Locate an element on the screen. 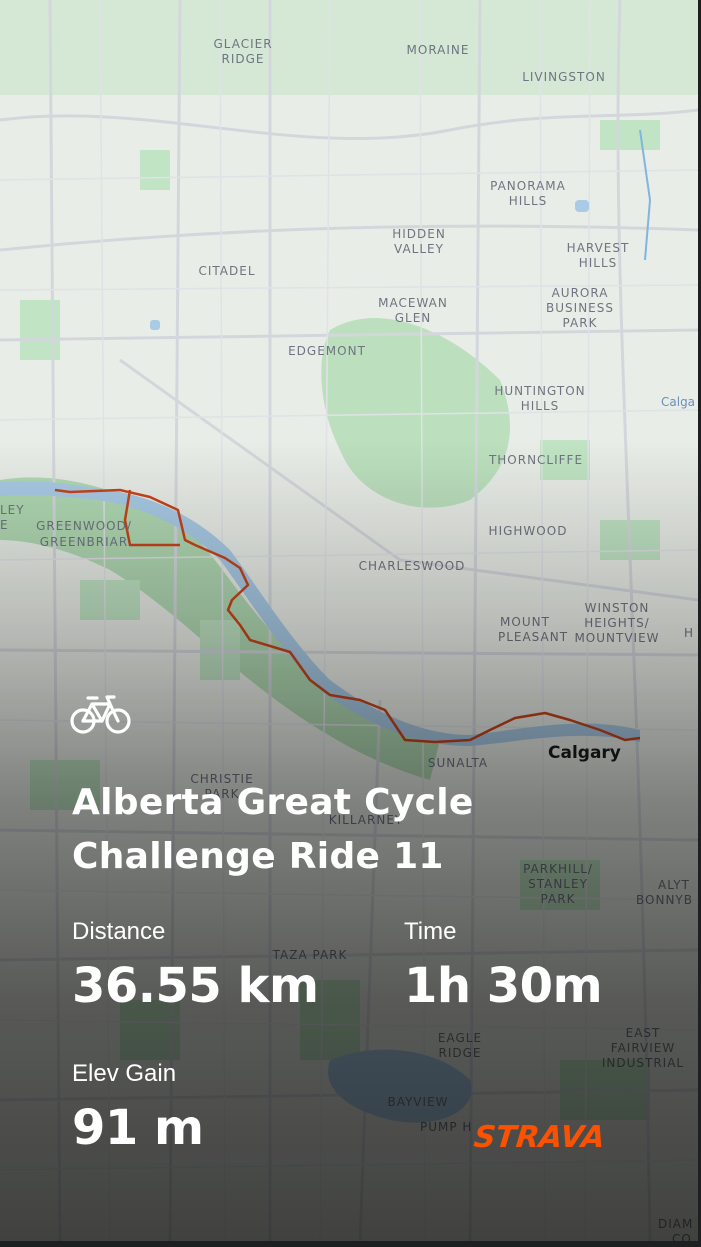 The width and height of the screenshot is (701, 1247). svg-text: CHARLESWOOD is located at coordinates (412, 566).